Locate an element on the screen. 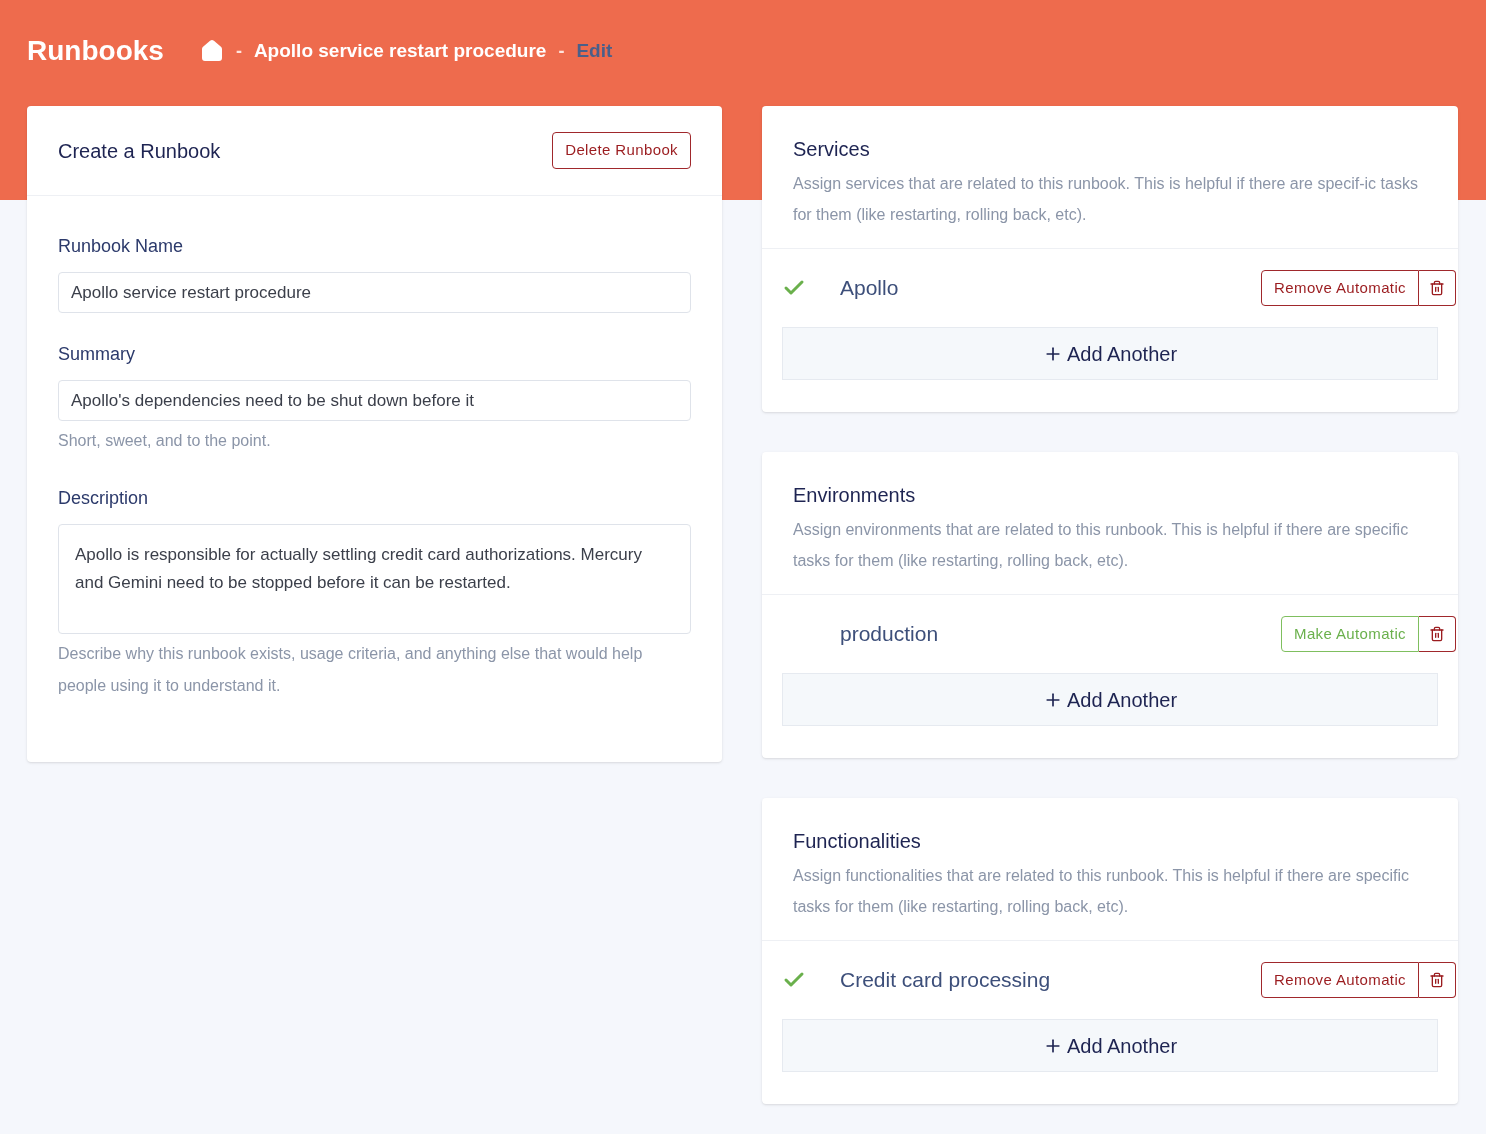 The image size is (1486, 1134). text-field: Apollo's dependencies need to be shut down before it is located at coordinates (374, 400).